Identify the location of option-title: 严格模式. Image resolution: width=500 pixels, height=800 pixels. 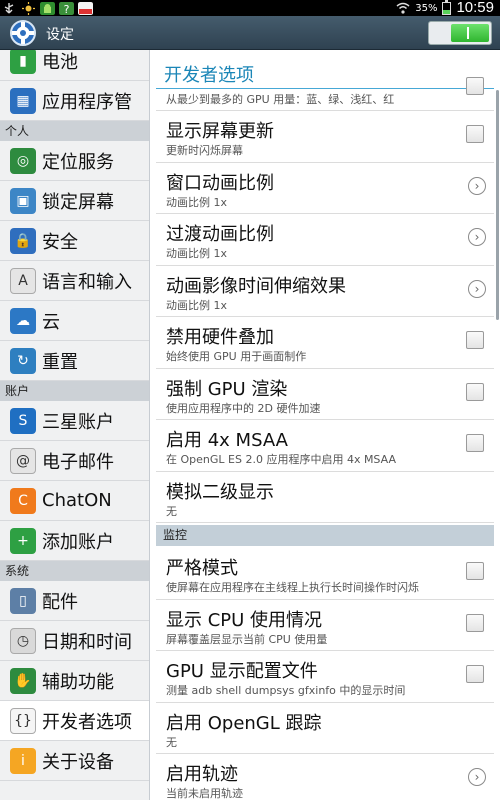
(202, 568).